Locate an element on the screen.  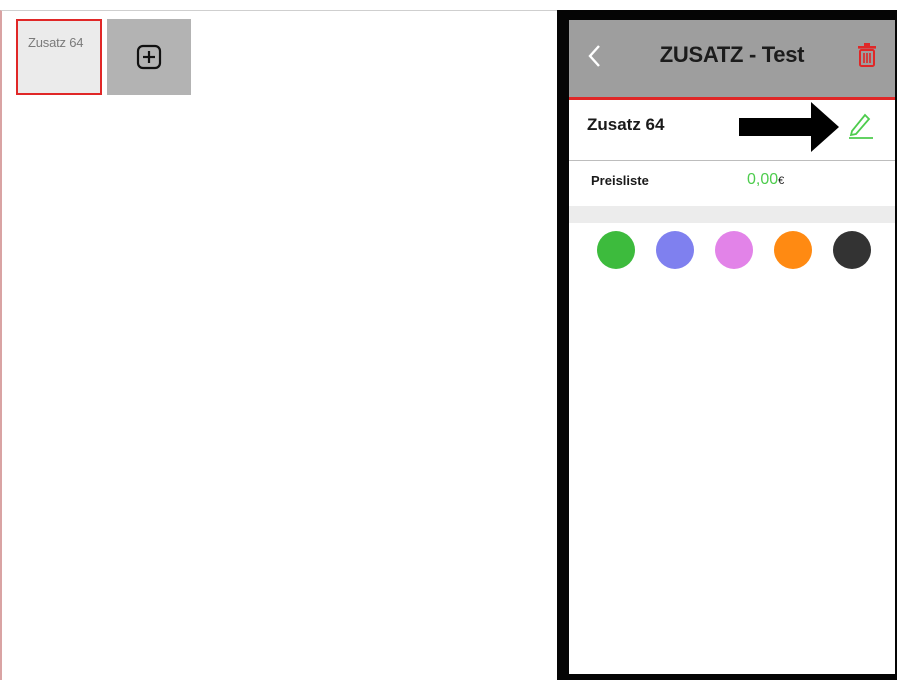
arrow-right-icon is located at coordinates (789, 127).